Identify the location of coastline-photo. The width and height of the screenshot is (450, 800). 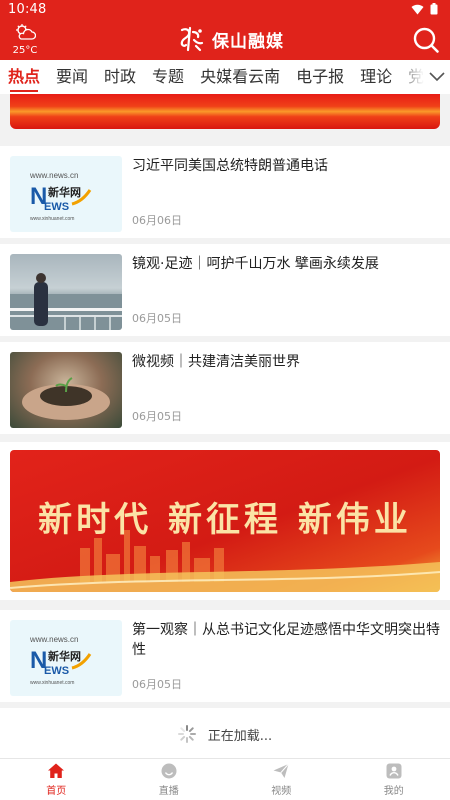
(66, 301).